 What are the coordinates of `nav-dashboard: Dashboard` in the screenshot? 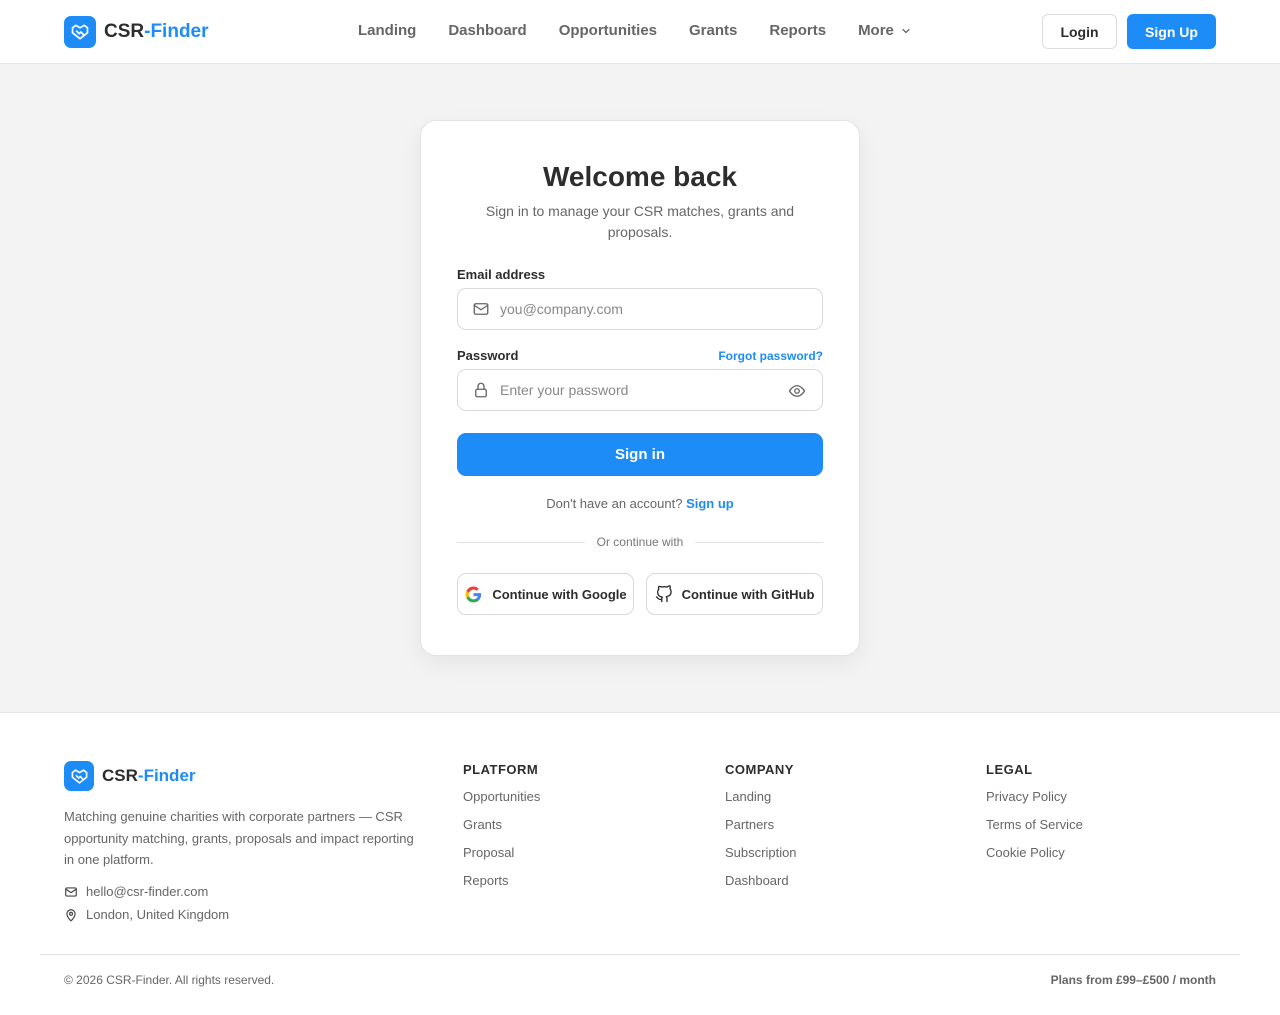 It's located at (487, 30).